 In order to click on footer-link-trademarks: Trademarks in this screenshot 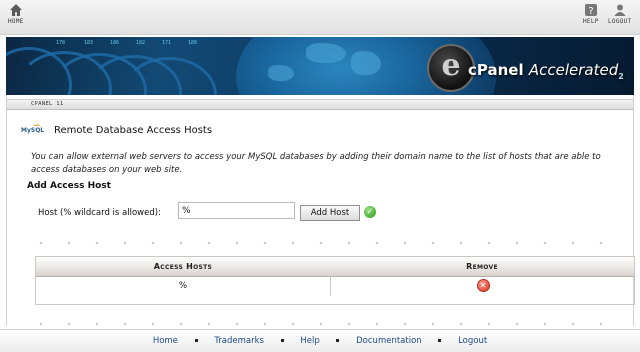, I will do `click(239, 341)`.